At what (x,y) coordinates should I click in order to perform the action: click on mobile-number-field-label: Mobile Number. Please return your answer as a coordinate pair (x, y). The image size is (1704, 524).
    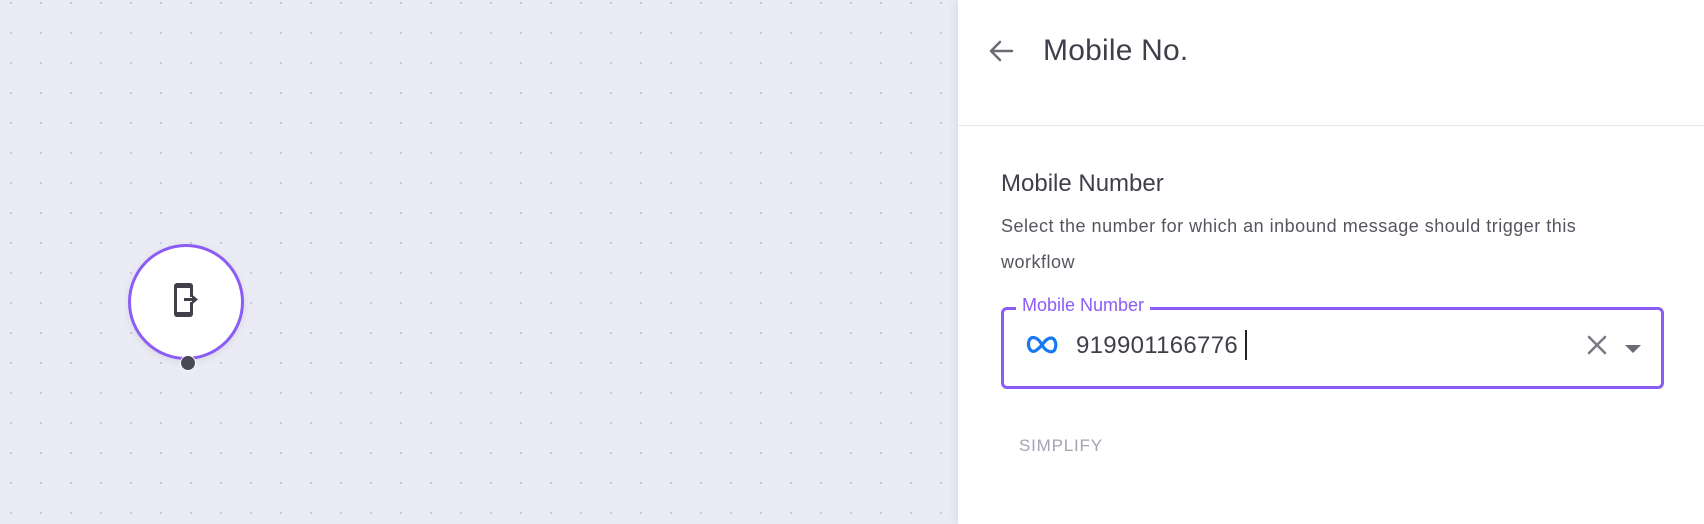
    Looking at the image, I should click on (1083, 305).